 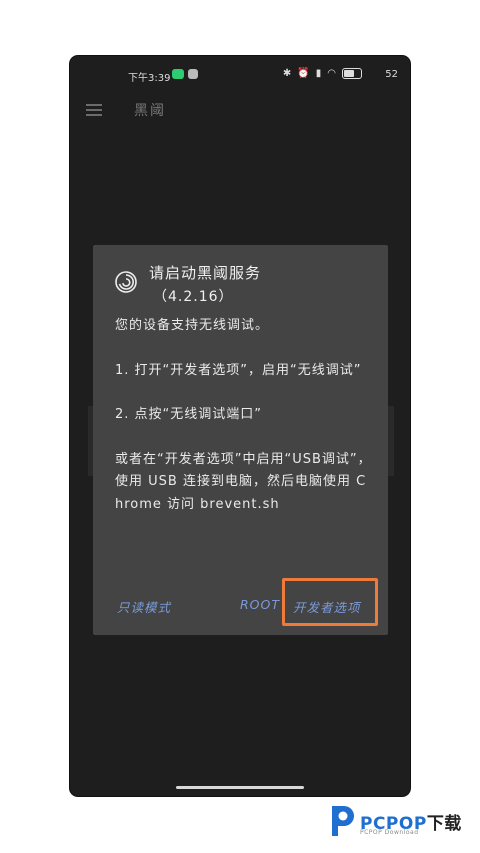 What do you see at coordinates (149, 78) in the screenshot?
I see `status-time: 下午3:39` at bounding box center [149, 78].